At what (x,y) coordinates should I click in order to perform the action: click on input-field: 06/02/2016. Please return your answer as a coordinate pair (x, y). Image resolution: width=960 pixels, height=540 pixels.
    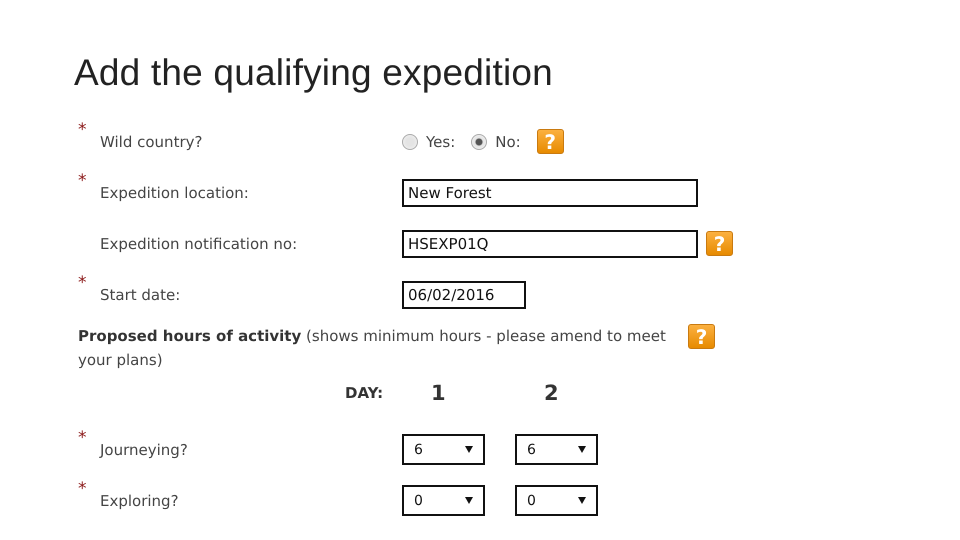
    Looking at the image, I should click on (464, 294).